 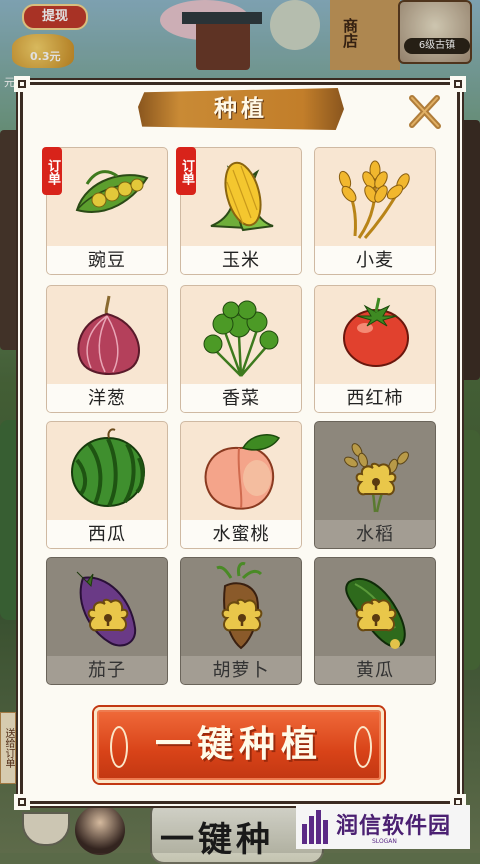 I want to click on crop-name: 黄瓜, so click(x=375, y=670).